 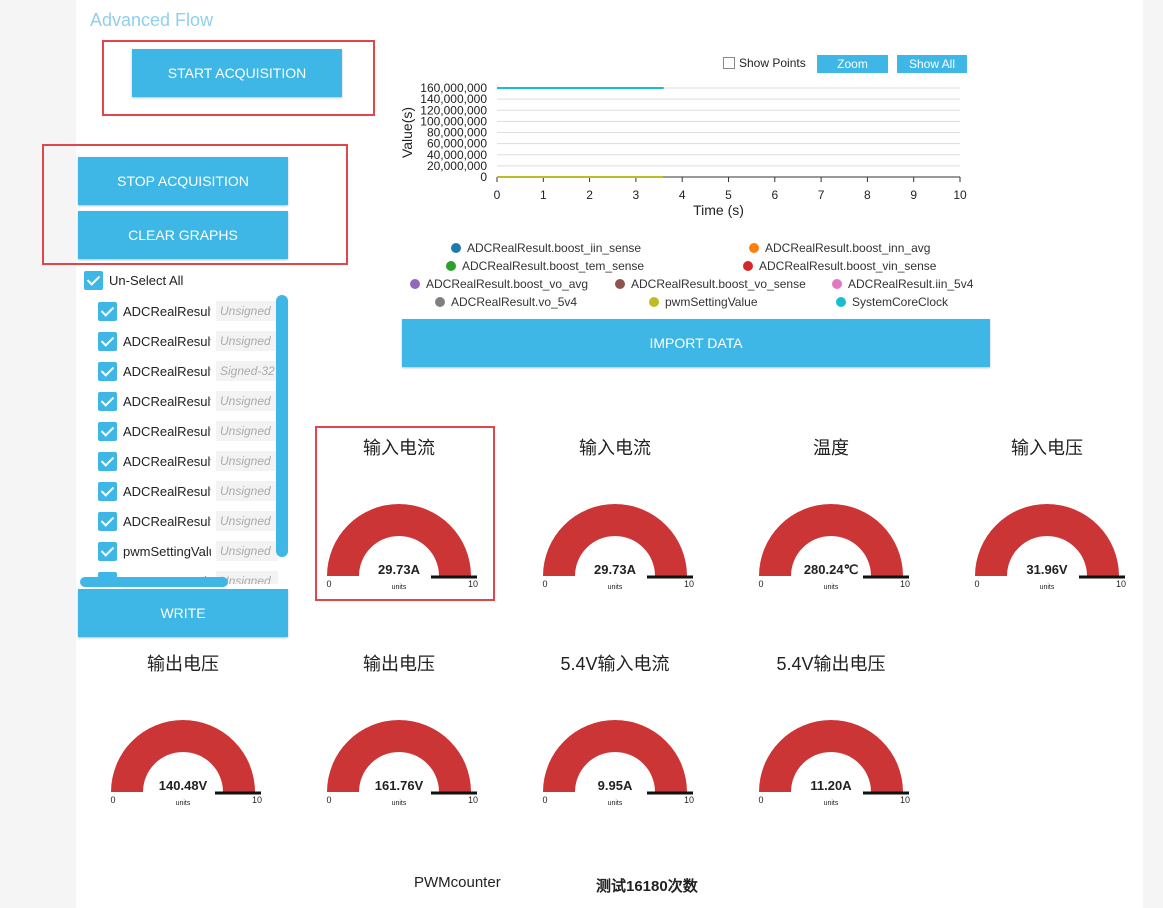 I want to click on variable-name: ADCRealResult.iin_5v4, so click(x=167, y=491).